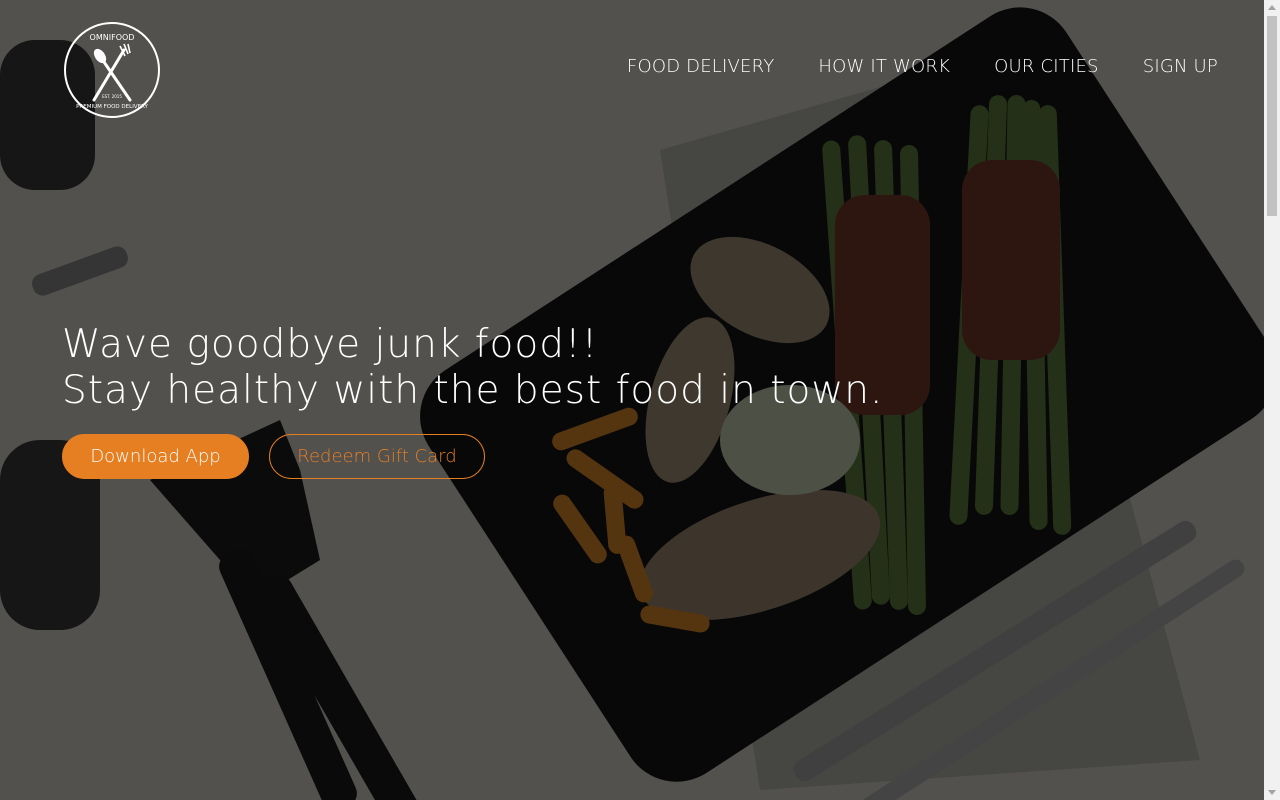  Describe the element at coordinates (1272, 7) in the screenshot. I see `scroll-up-arrow-icon` at that location.